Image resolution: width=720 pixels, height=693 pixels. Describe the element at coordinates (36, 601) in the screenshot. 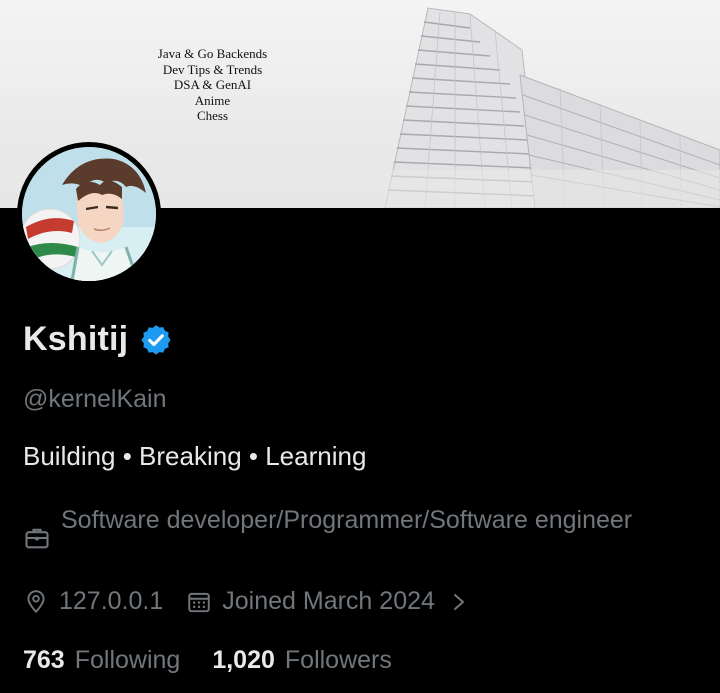

I see `location-pin-icon` at that location.